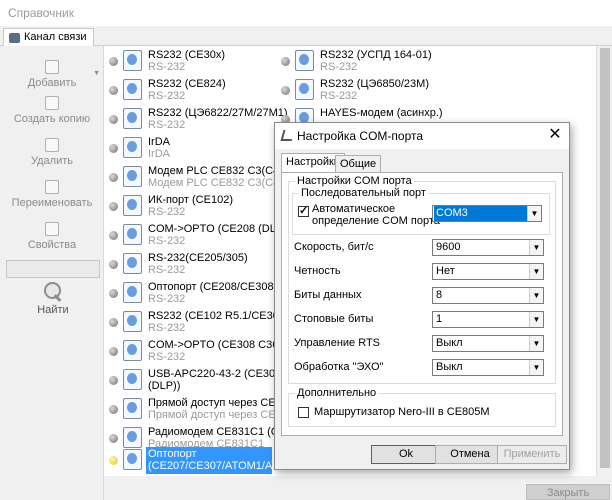 The image size is (612, 500). I want to click on list-item-name: RS232 (УСПД 164-01), so click(376, 55).